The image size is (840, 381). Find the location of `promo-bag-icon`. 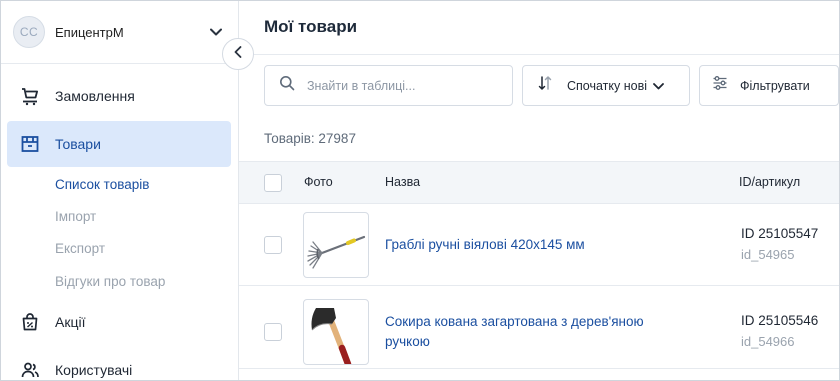

promo-bag-icon is located at coordinates (30, 322).